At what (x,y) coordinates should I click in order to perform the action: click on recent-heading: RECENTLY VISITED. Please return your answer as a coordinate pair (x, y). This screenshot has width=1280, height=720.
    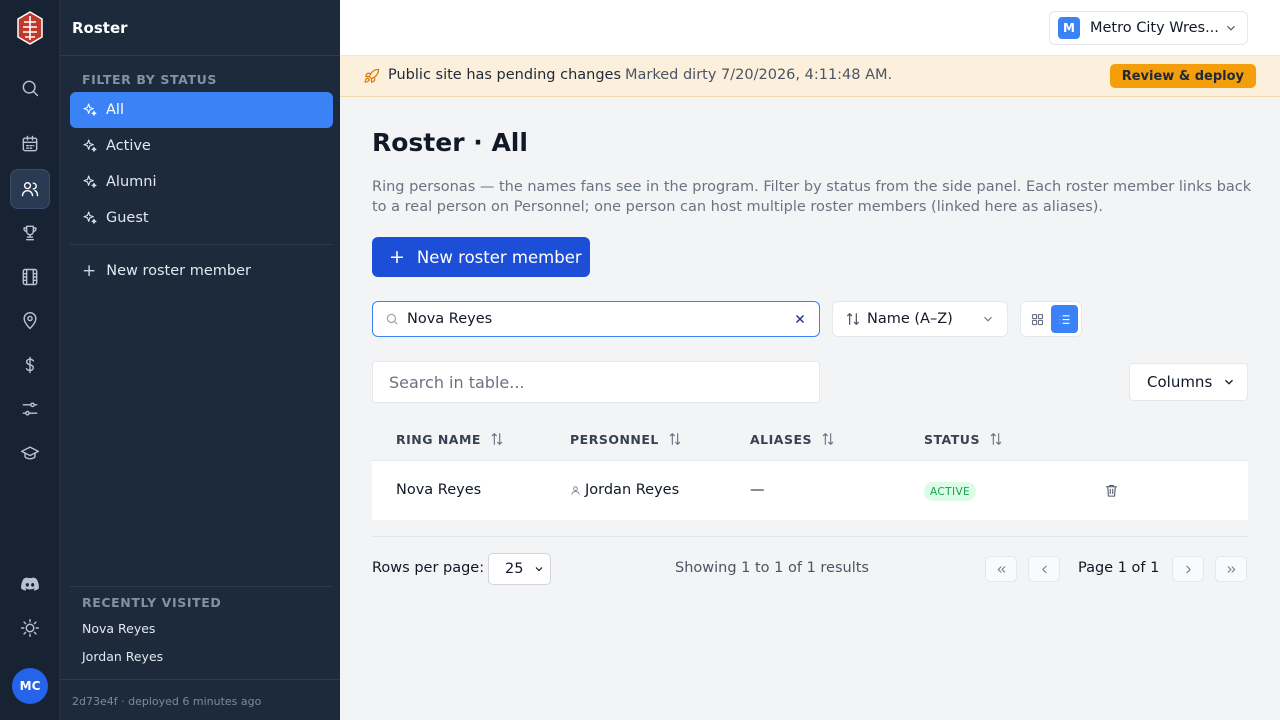
    Looking at the image, I should click on (152, 602).